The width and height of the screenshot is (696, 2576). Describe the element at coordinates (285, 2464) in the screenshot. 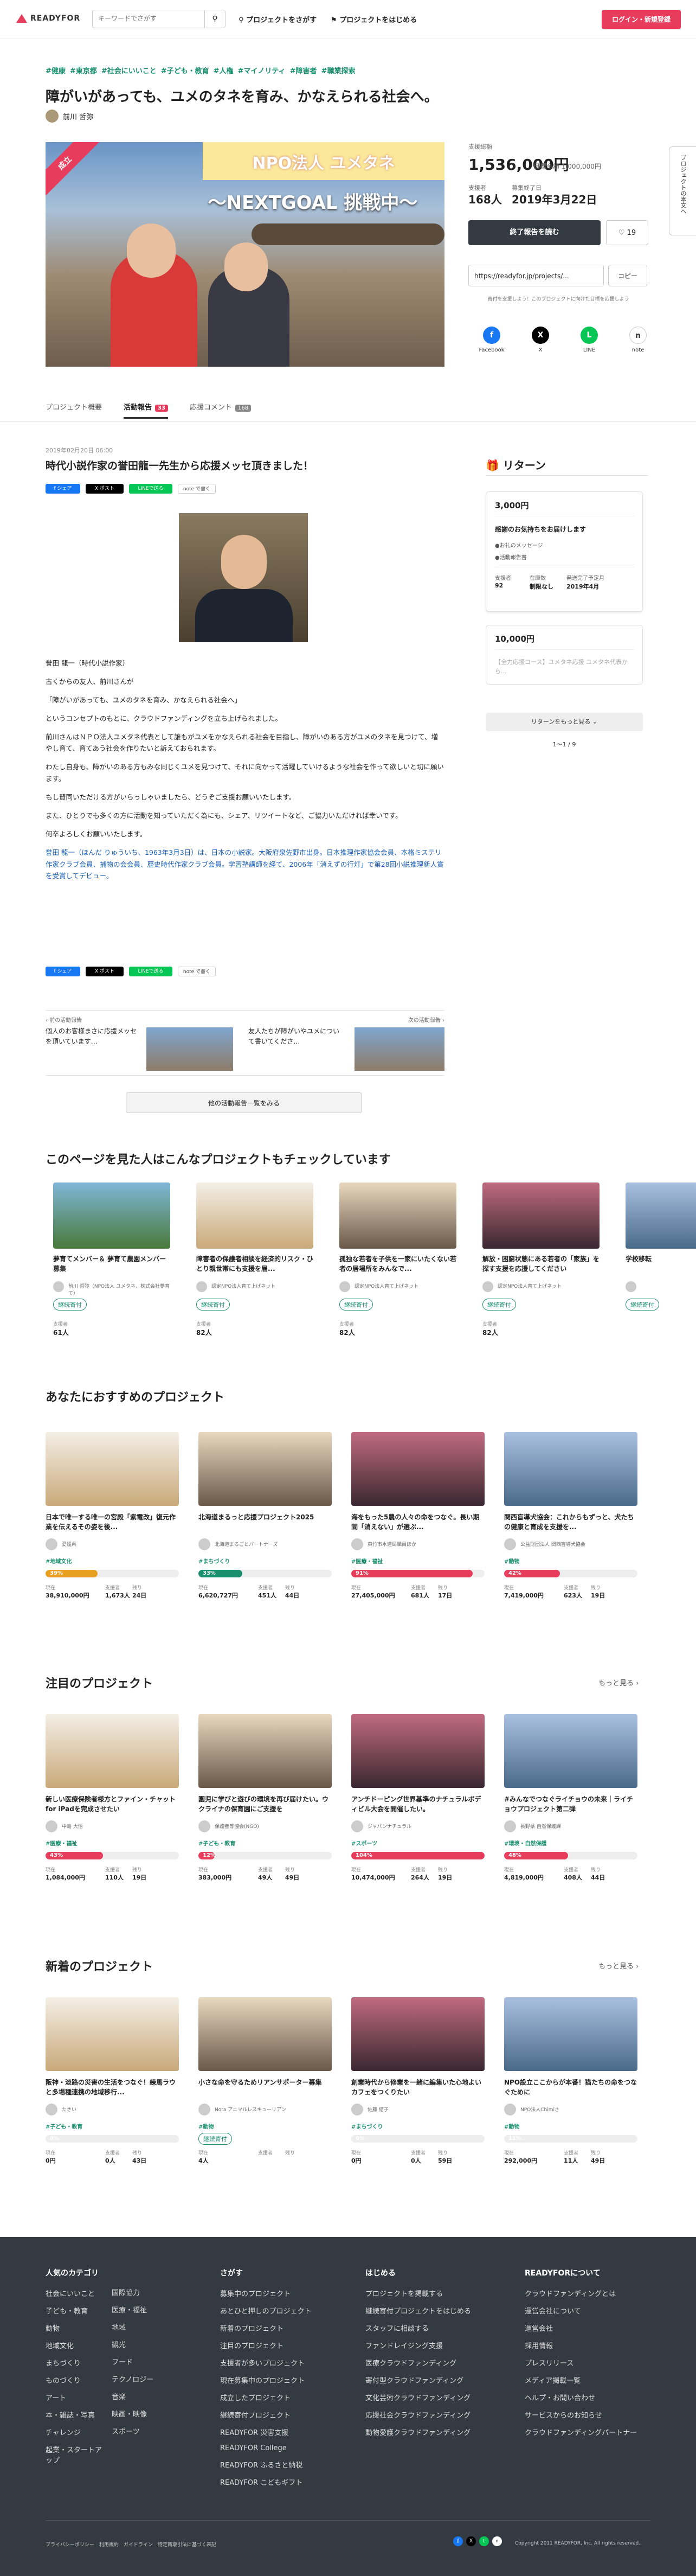

I see `footer-link: READYFOR ふるさと納税` at that location.